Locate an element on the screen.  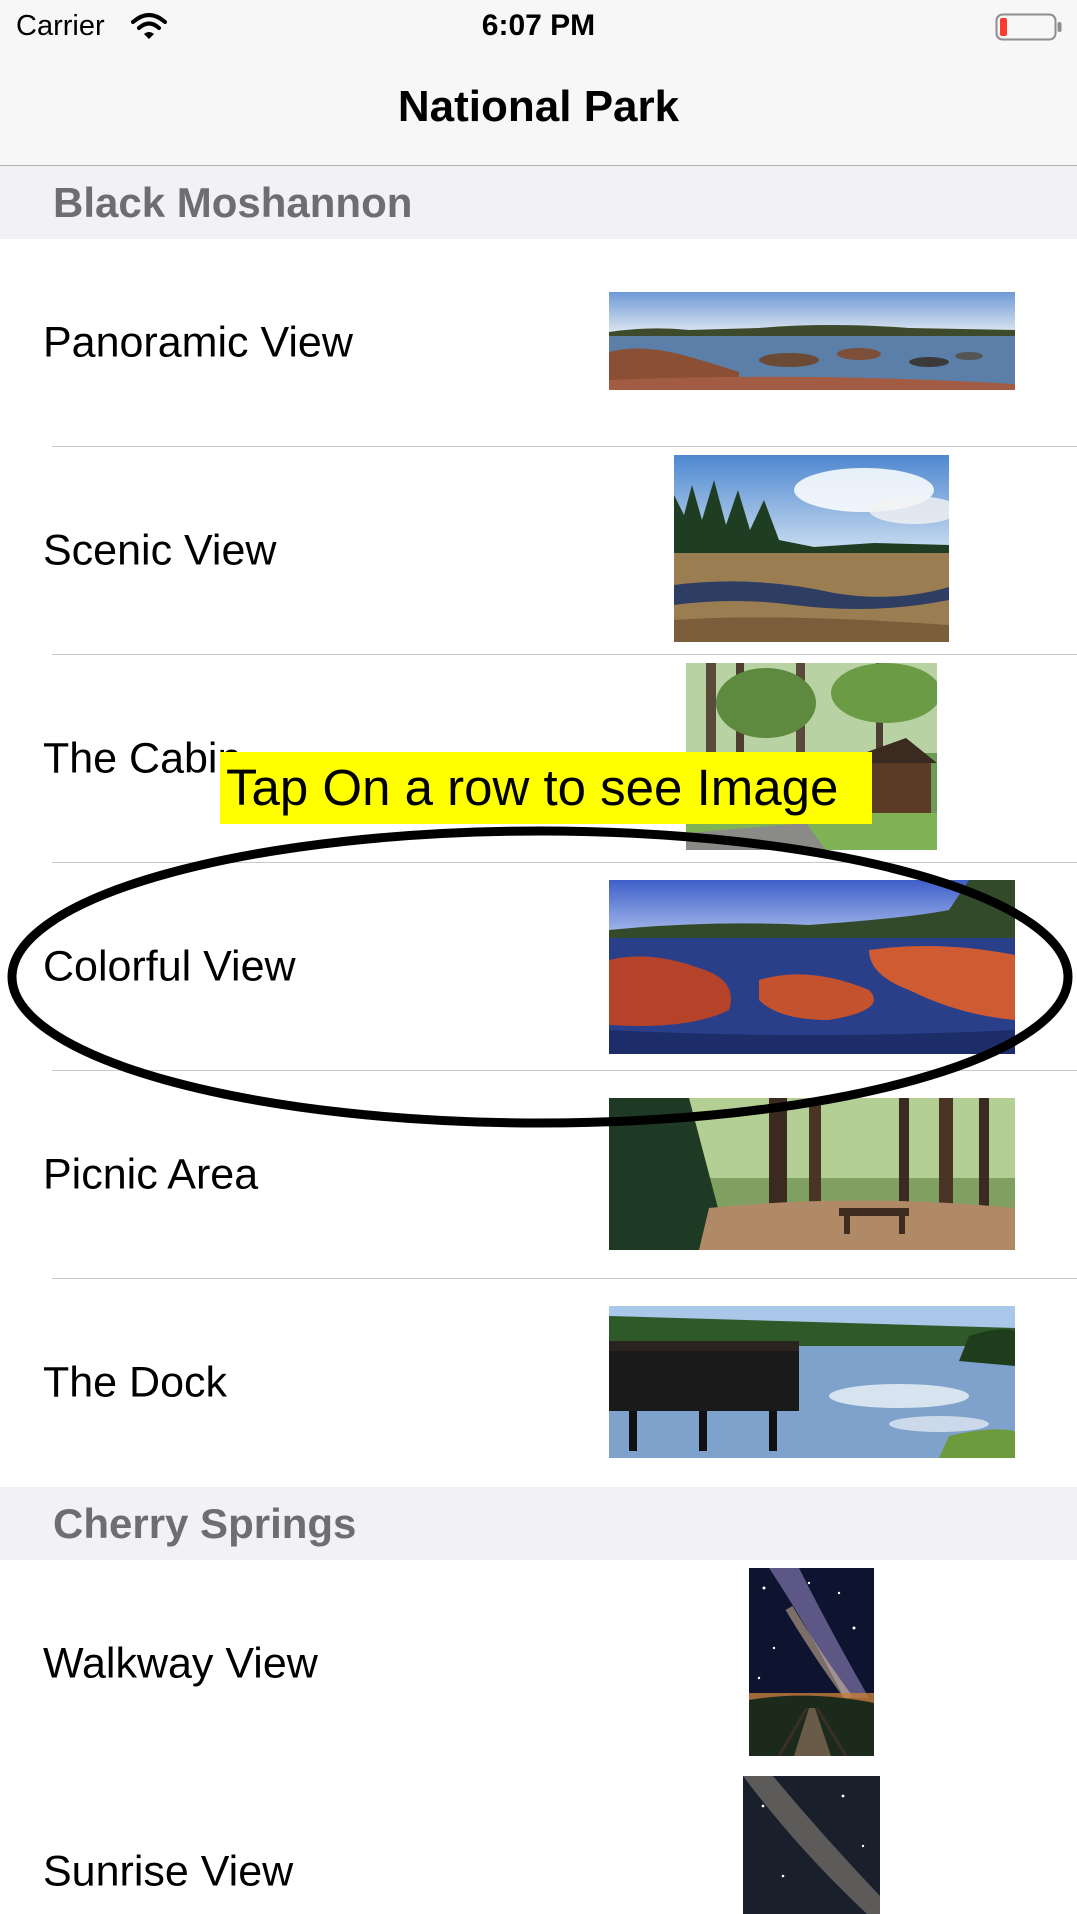
table-row-scenic-view: Scenic View is located at coordinates (538, 551).